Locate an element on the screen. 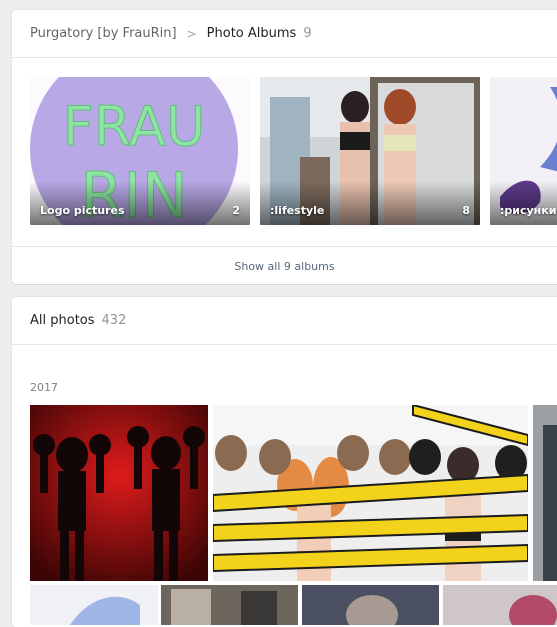 This screenshot has width=557, height=627. album-drawings: :рисунки is located at coordinates (523, 151).